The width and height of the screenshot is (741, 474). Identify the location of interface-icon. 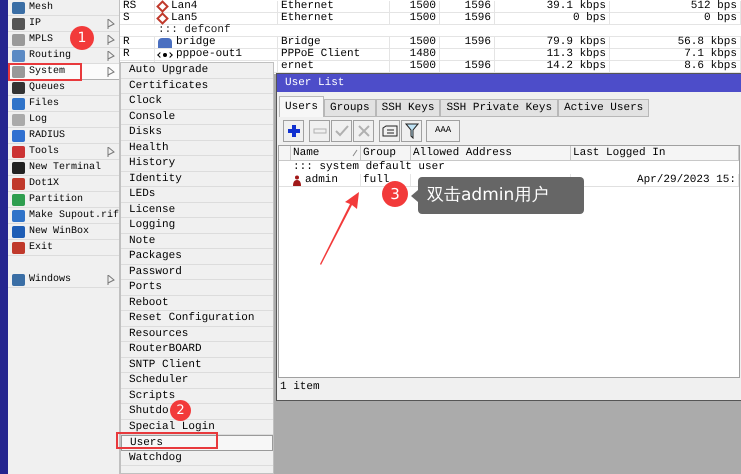
(162, 18).